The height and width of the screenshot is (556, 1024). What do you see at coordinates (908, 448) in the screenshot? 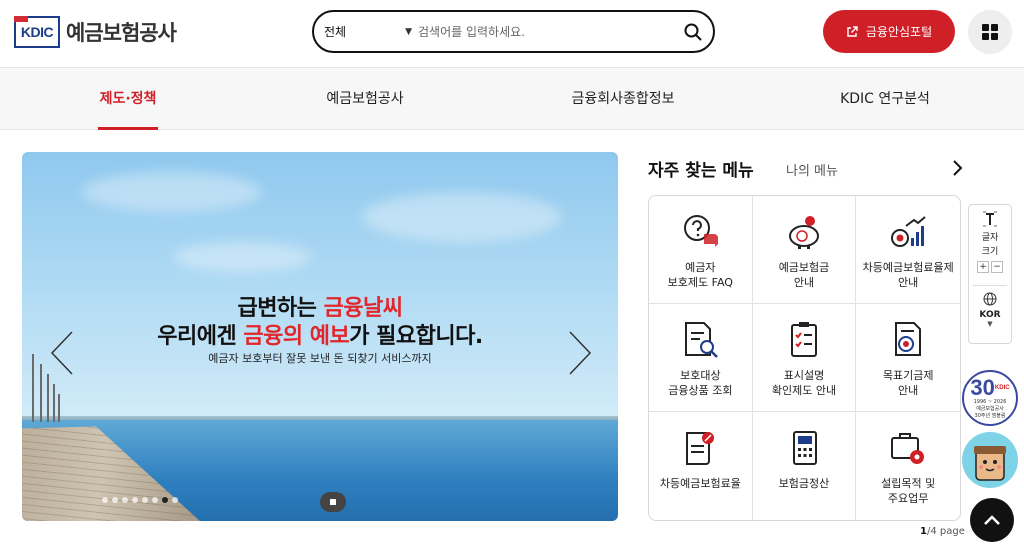
I see `briefcase-gear-icon` at bounding box center [908, 448].